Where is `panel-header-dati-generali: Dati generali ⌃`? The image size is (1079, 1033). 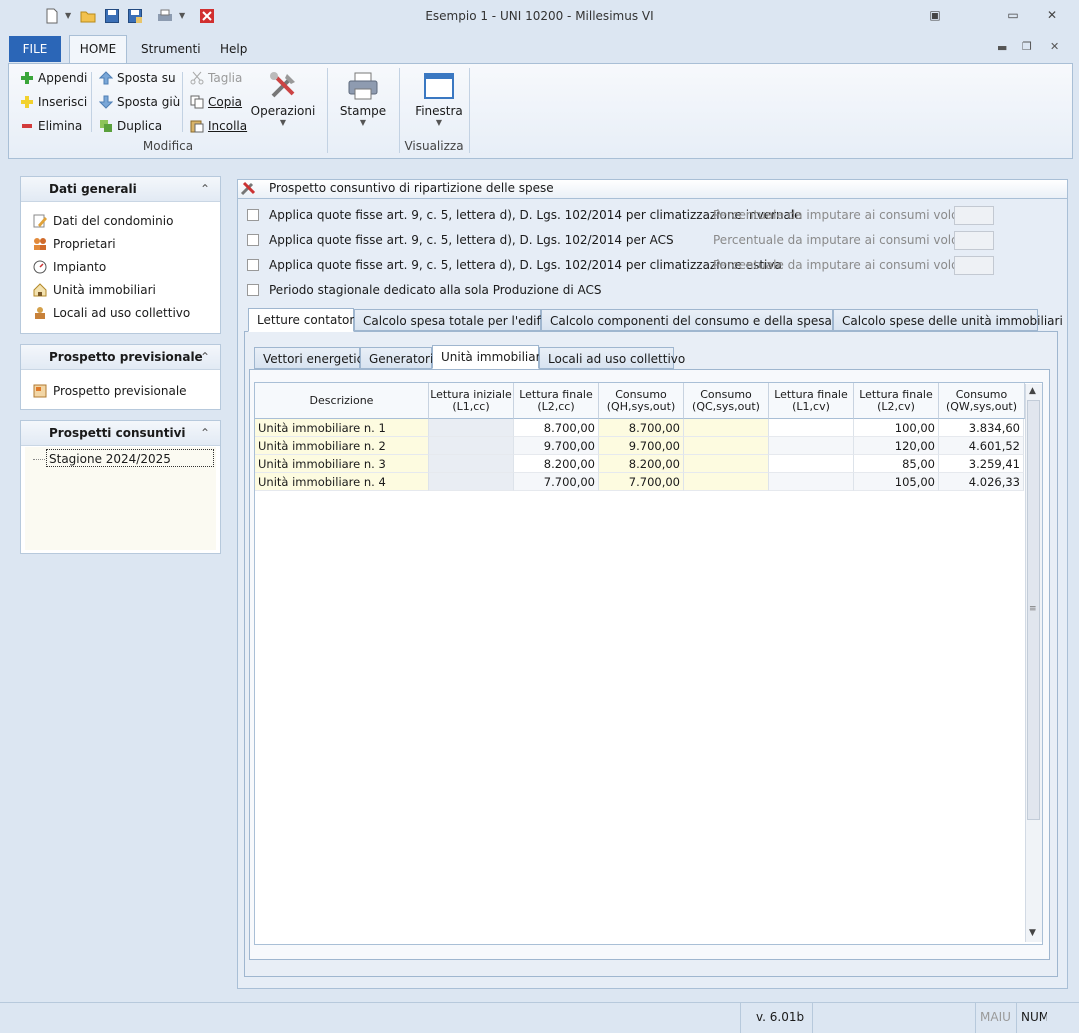
panel-header-dati-generali: Dati generali ⌃ is located at coordinates (120, 189).